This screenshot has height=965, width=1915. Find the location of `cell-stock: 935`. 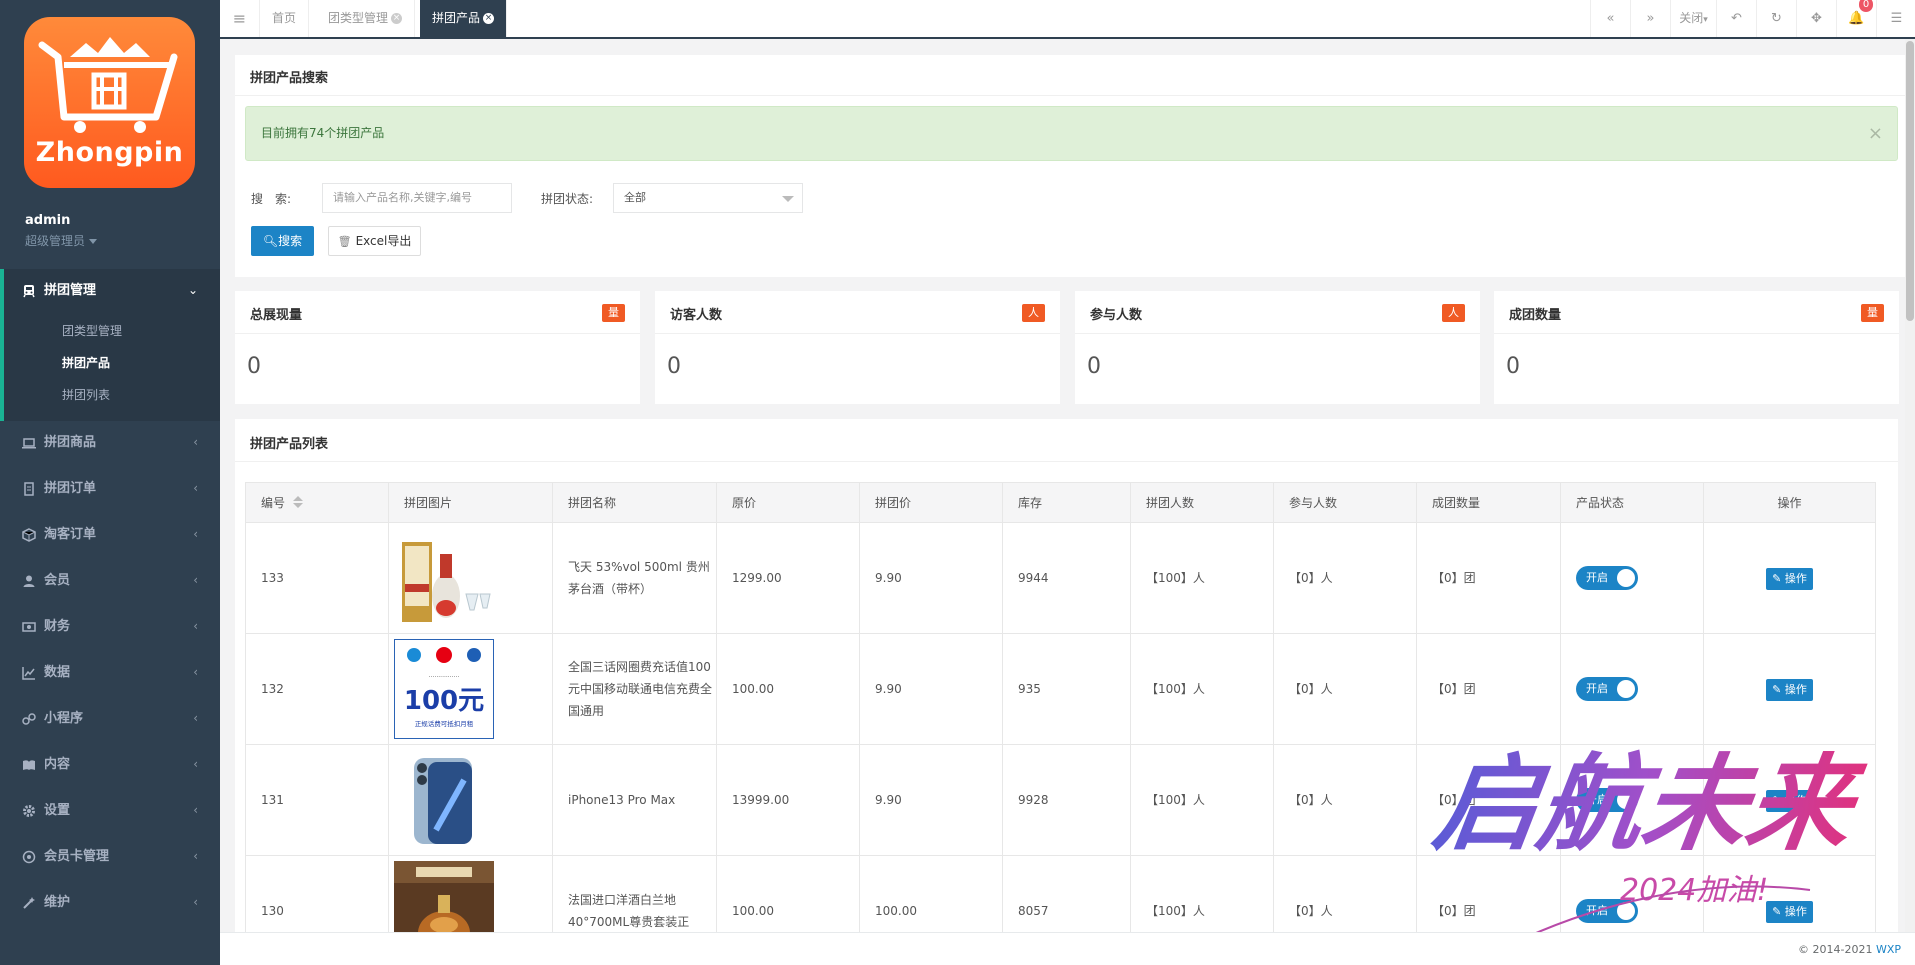

cell-stock: 935 is located at coordinates (1066, 689).